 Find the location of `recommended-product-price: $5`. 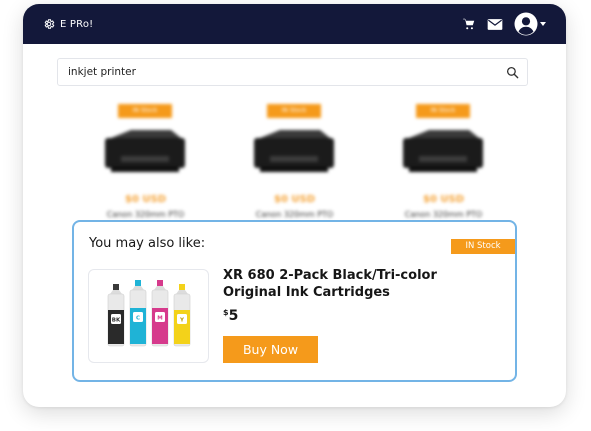

recommended-product-price: $5 is located at coordinates (230, 316).